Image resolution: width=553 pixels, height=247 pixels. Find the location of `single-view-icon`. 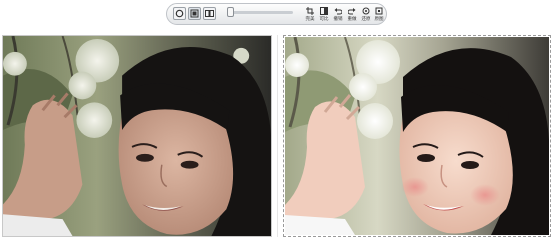

single-view-icon is located at coordinates (179, 13).